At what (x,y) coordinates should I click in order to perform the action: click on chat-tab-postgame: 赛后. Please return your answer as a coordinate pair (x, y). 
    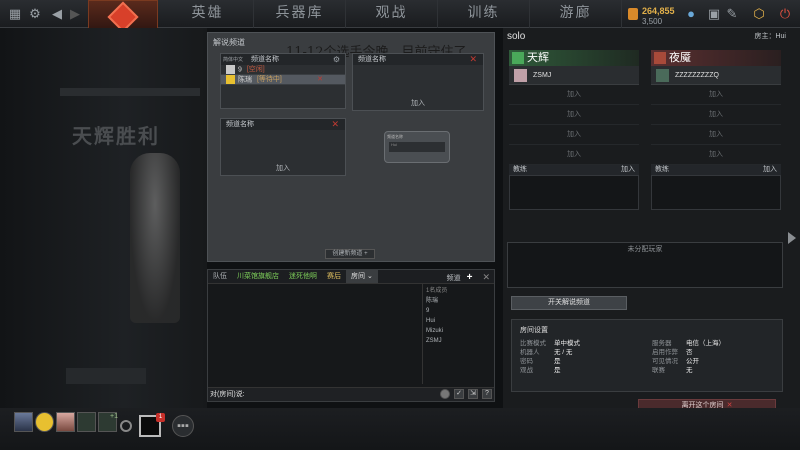
    Looking at the image, I should click on (334, 276).